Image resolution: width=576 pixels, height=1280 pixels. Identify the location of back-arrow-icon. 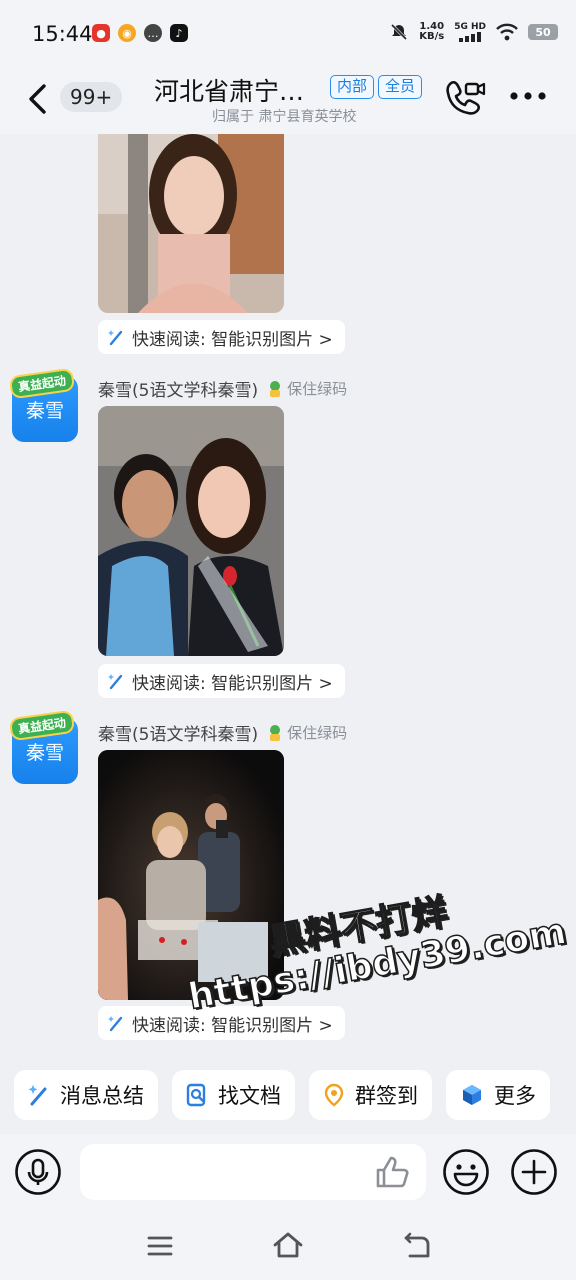
(38, 99).